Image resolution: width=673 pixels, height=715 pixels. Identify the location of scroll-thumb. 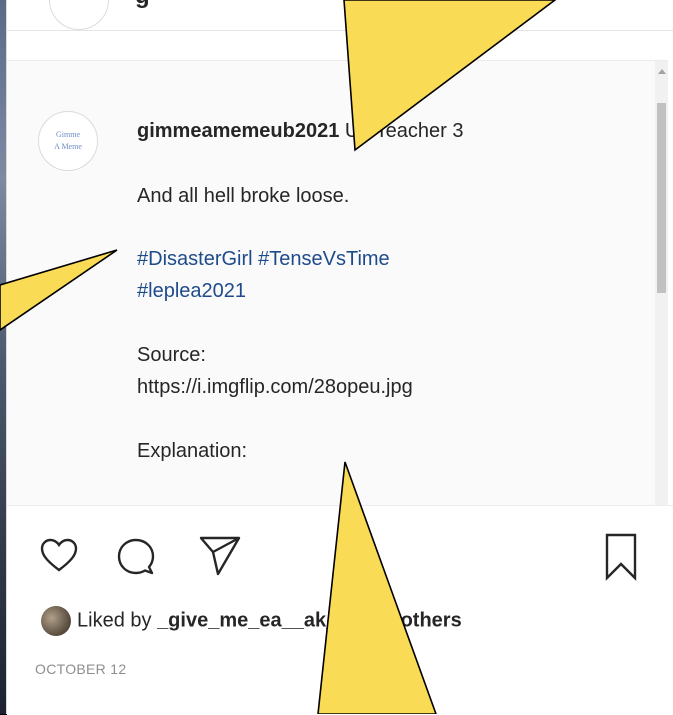
(661, 198).